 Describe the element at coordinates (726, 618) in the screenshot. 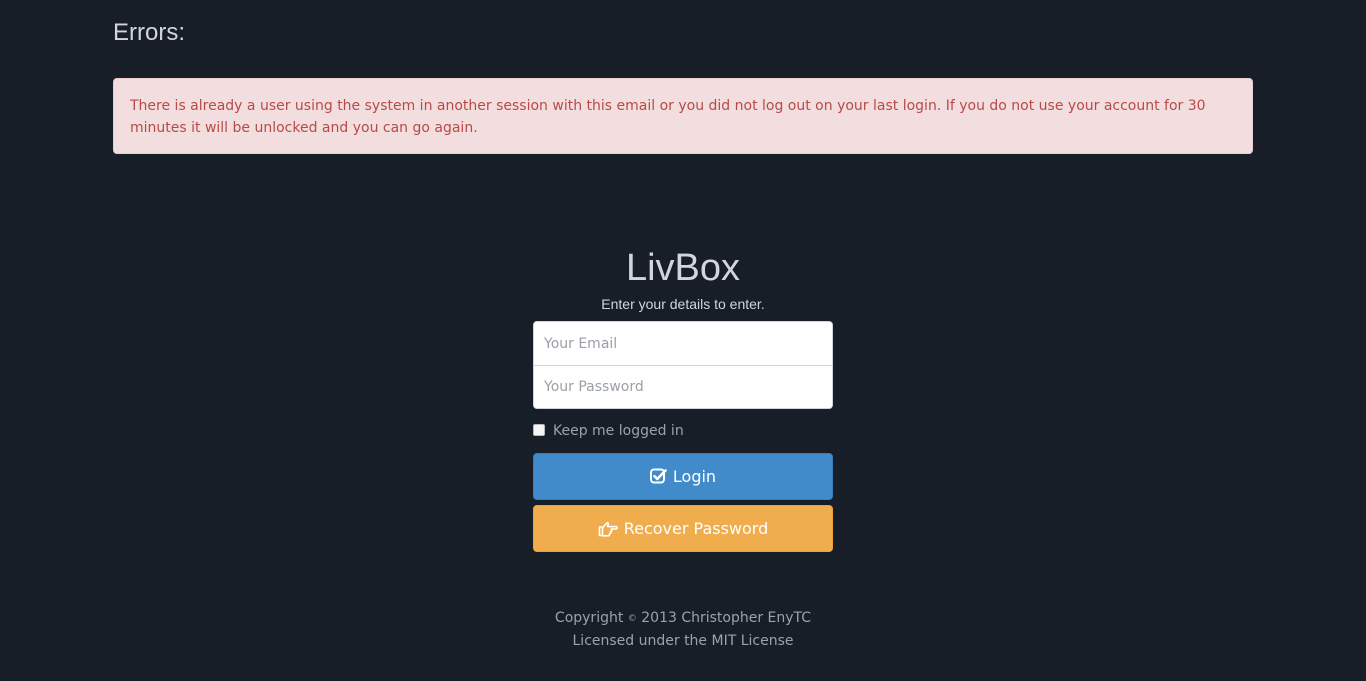

I see `copyright-owner: 2013 Christopher EnyTC` at that location.